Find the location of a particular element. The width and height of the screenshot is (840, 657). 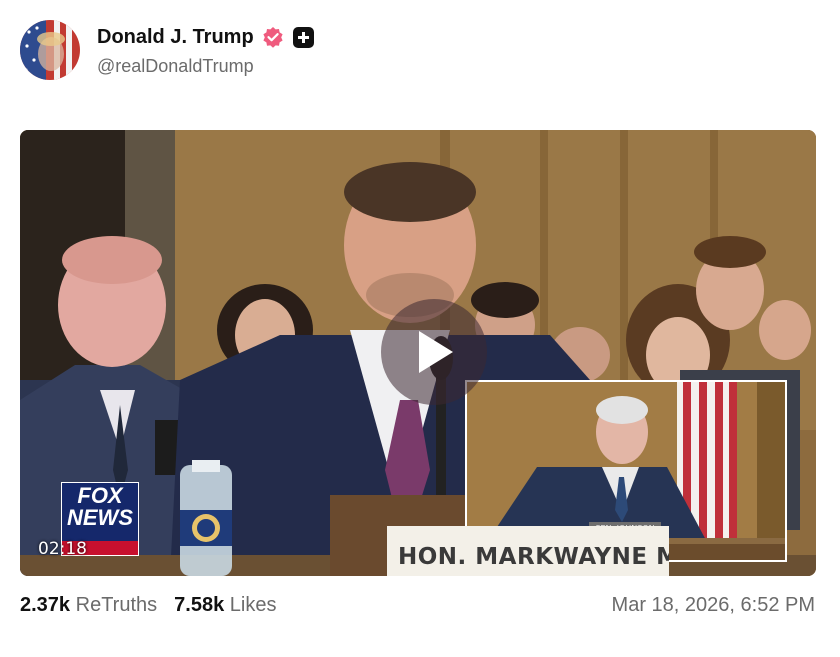

play-icon is located at coordinates (436, 352).